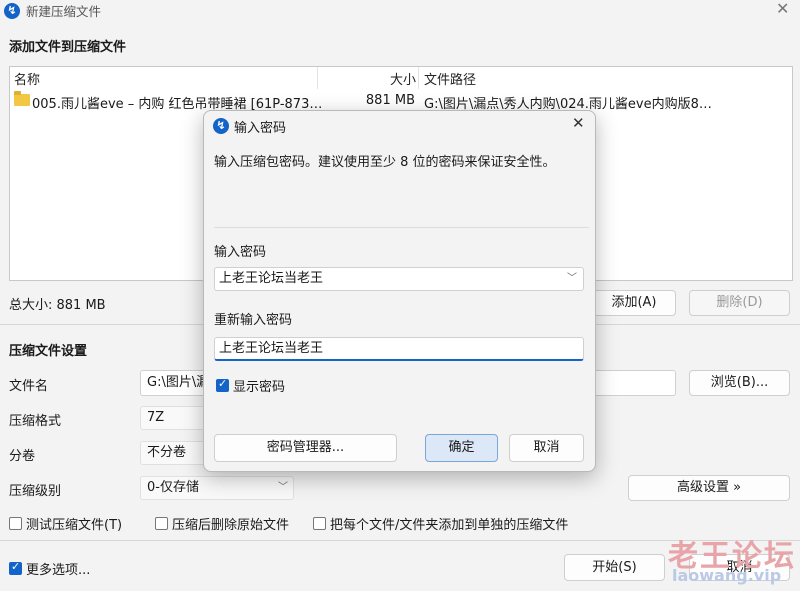 The width and height of the screenshot is (800, 591). Describe the element at coordinates (240, 252) in the screenshot. I see `password-label: 输入密码` at that location.